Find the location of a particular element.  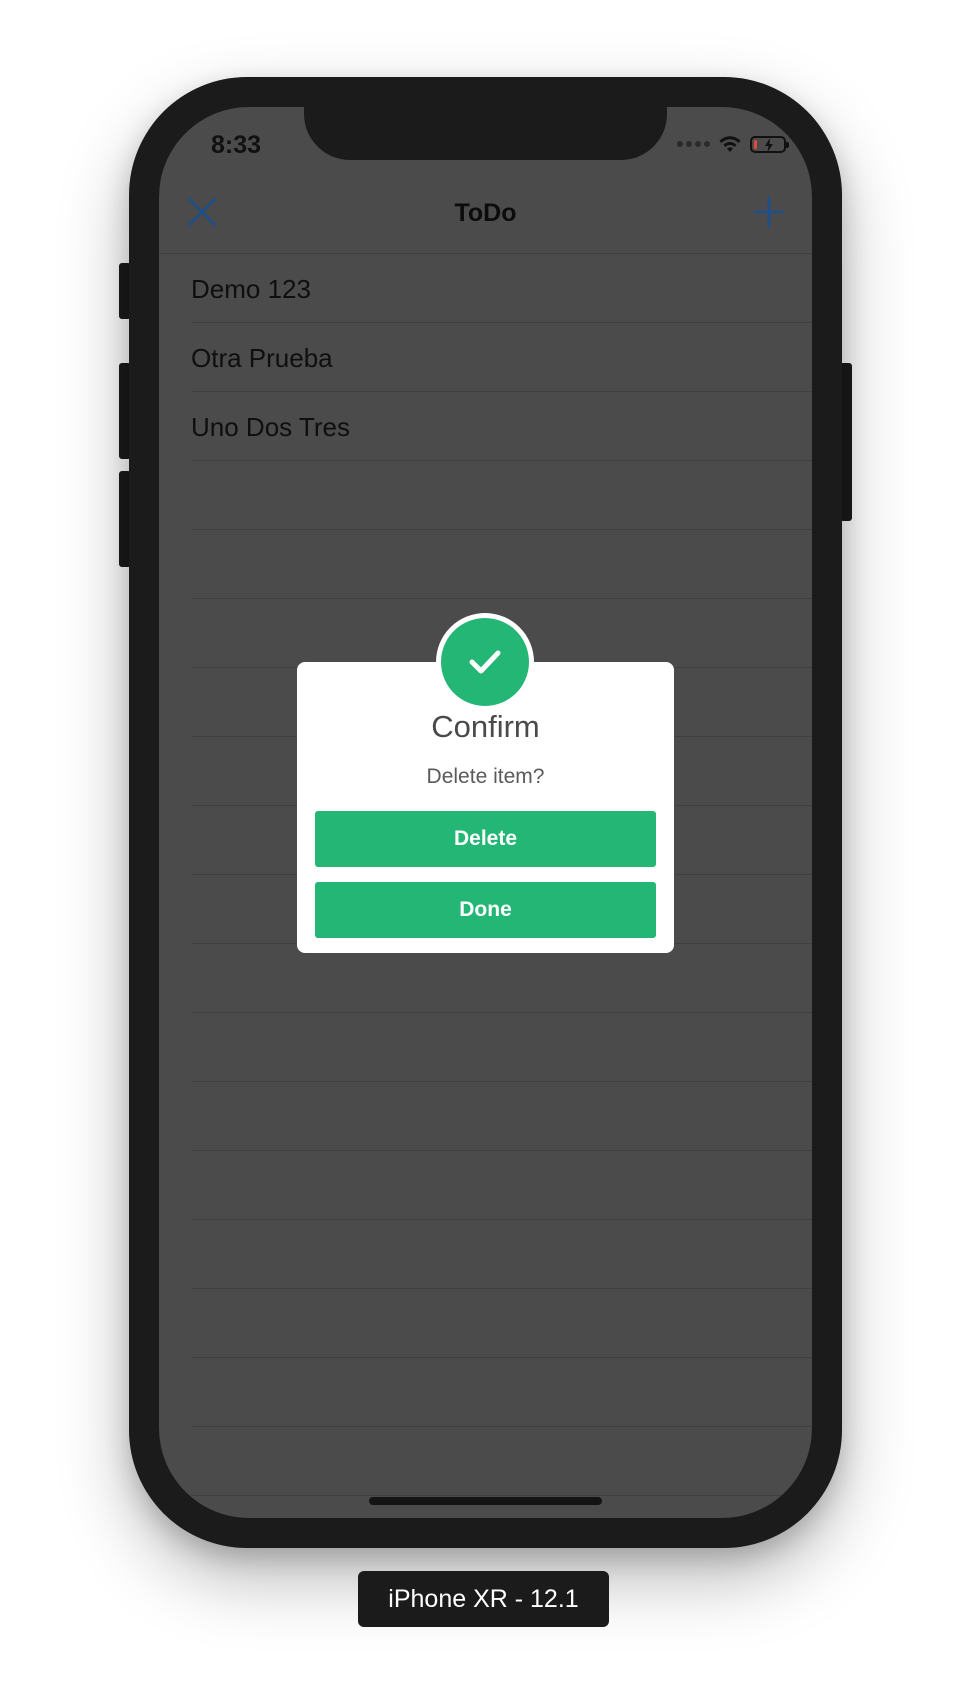

list-item-label: Uno Dos Tres is located at coordinates (270, 427).